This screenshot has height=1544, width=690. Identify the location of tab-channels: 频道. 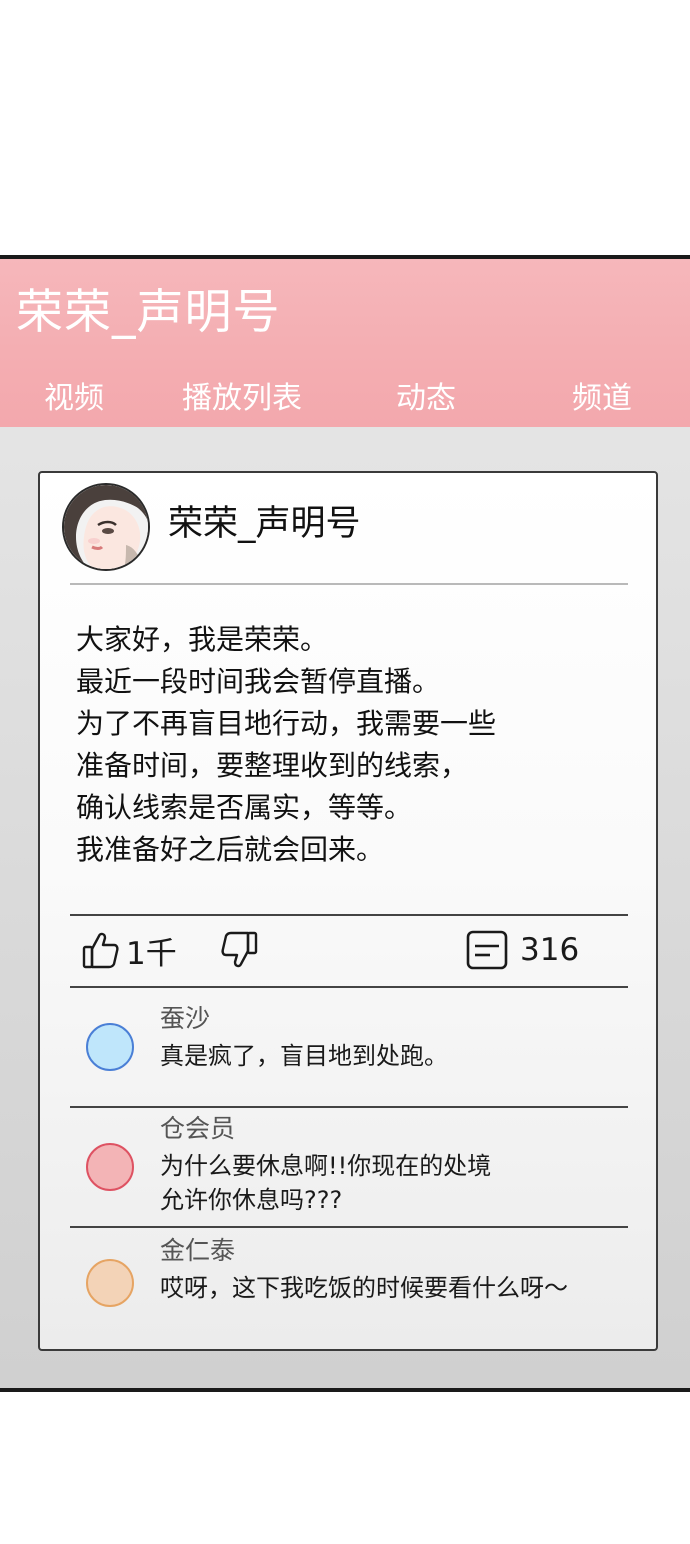
(602, 399).